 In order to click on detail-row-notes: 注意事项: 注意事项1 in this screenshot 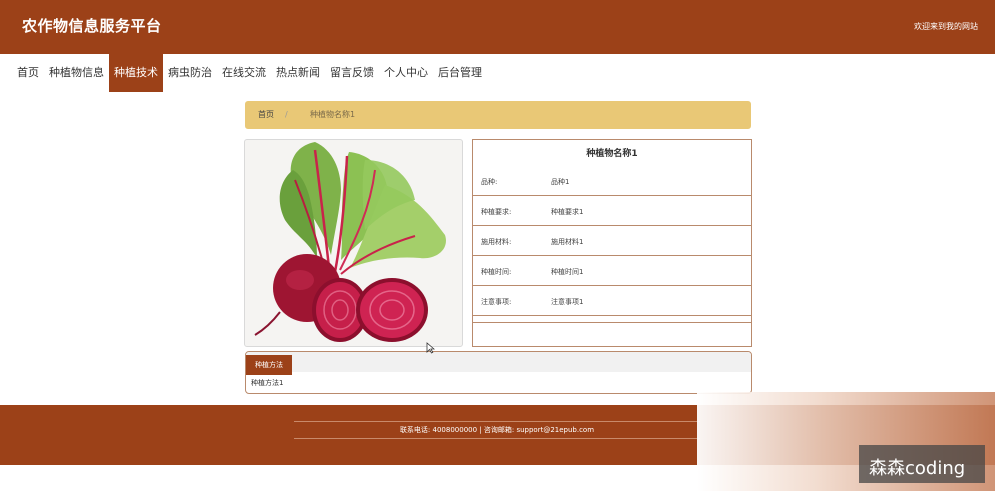, I will do `click(612, 301)`.